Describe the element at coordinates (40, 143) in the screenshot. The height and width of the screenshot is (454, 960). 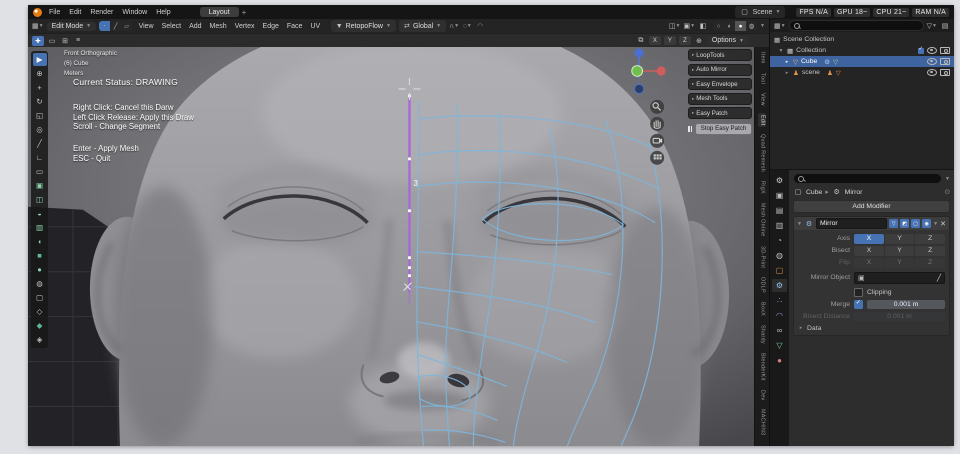
I see `tool-button: ╱` at that location.